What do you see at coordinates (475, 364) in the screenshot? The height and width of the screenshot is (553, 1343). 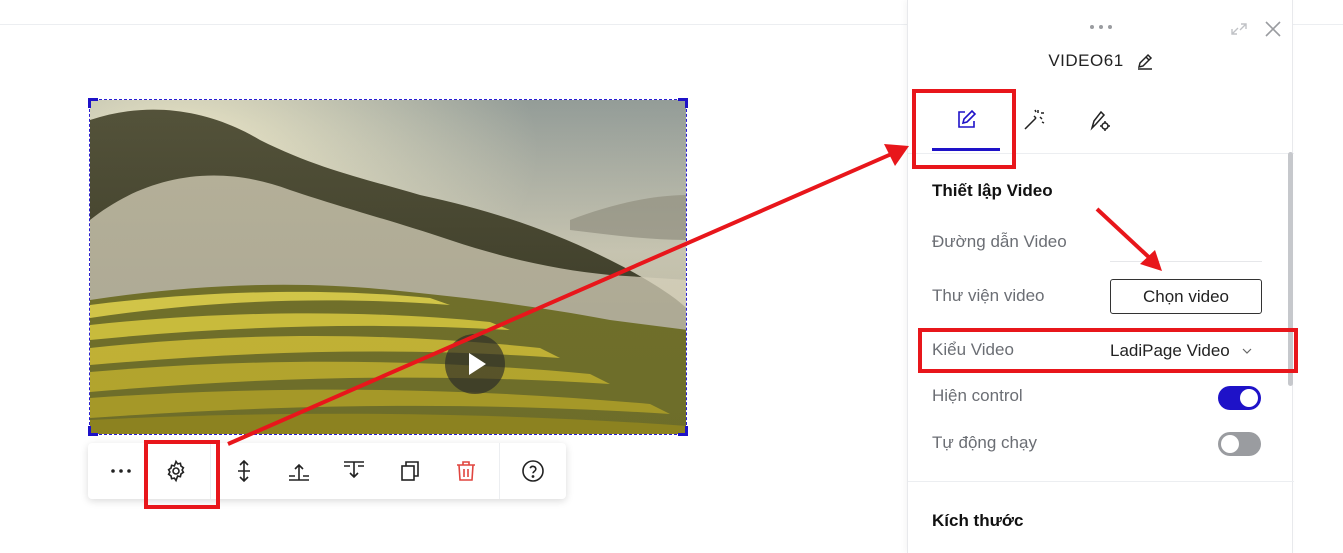 I see `play-button` at bounding box center [475, 364].